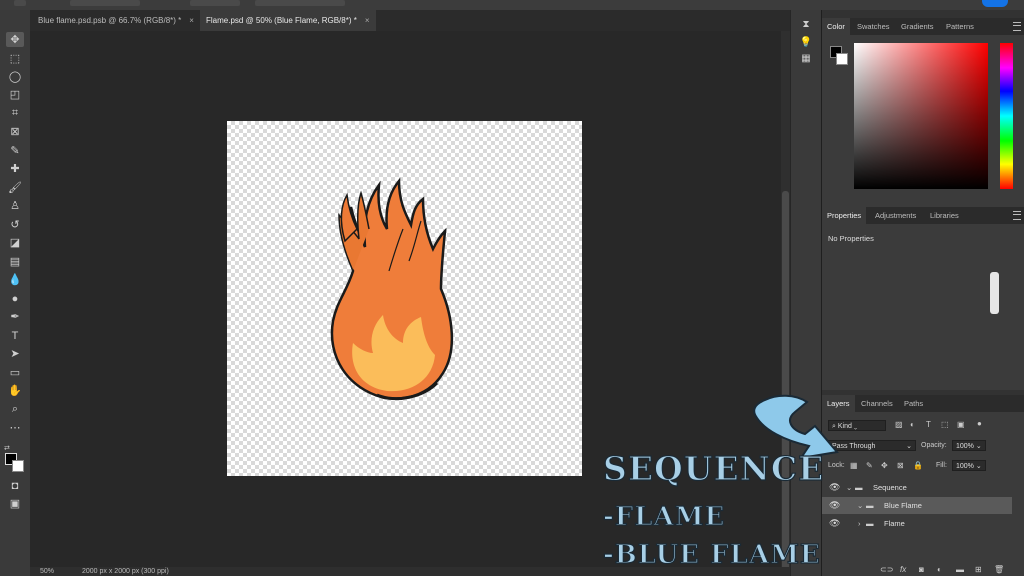 The width and height of the screenshot is (1024, 576). Describe the element at coordinates (899, 424) in the screenshot. I see `filter-pixel-icon: ▨` at that location.